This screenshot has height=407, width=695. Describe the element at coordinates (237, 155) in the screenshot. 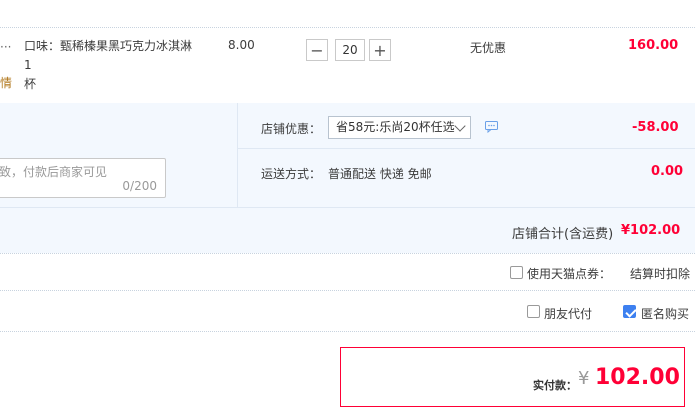

I see `panel-divider` at that location.